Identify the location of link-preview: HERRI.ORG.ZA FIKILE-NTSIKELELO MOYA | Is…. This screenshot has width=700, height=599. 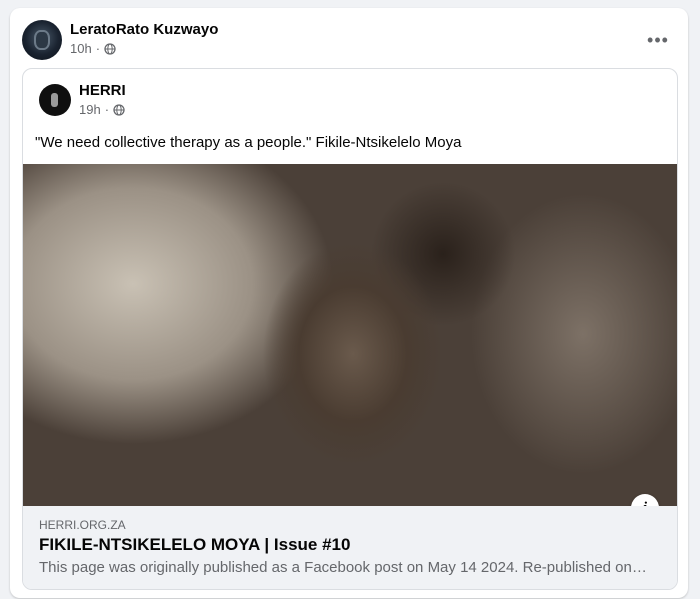
(350, 547).